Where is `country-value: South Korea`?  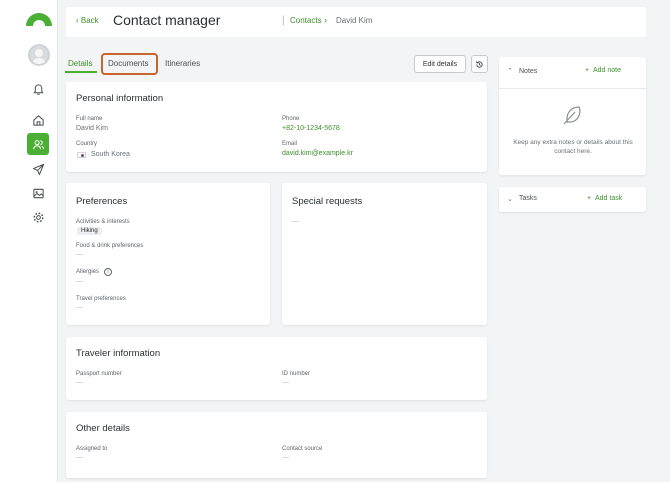
country-value: South Korea is located at coordinates (110, 154).